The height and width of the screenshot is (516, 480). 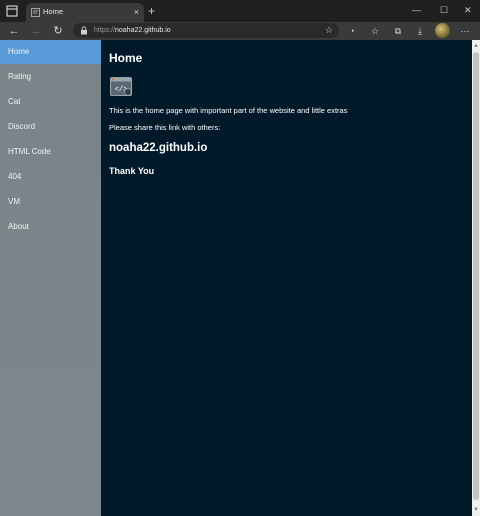 What do you see at coordinates (50, 77) in the screenshot?
I see `sidebar-item-rating: Rating` at bounding box center [50, 77].